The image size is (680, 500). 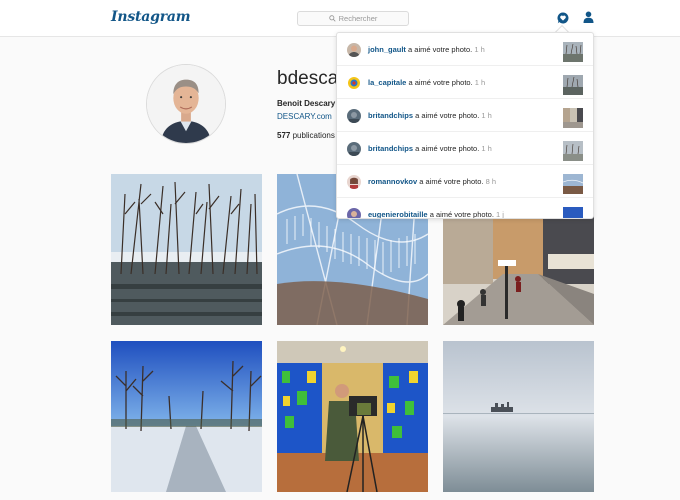 I want to click on heart-bubble-icon, so click(x=563, y=18).